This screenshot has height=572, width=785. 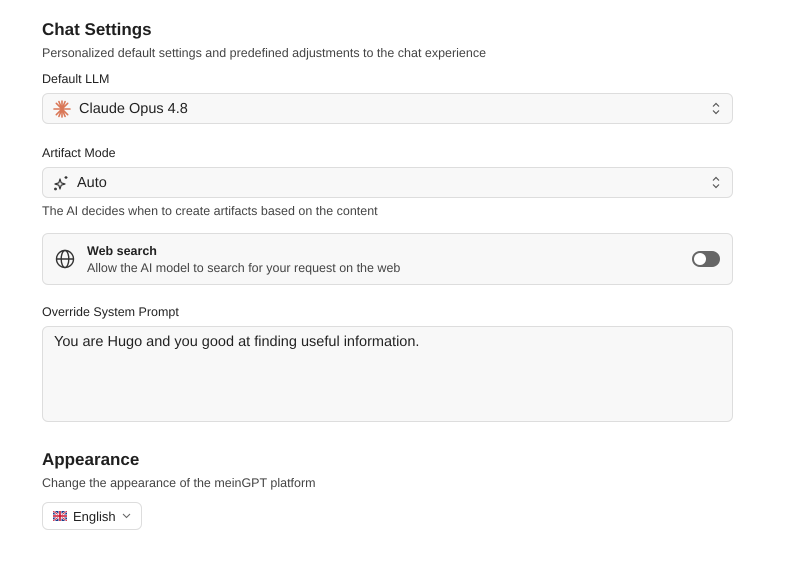 What do you see at coordinates (79, 153) in the screenshot?
I see `field-label: Artifact Mode` at bounding box center [79, 153].